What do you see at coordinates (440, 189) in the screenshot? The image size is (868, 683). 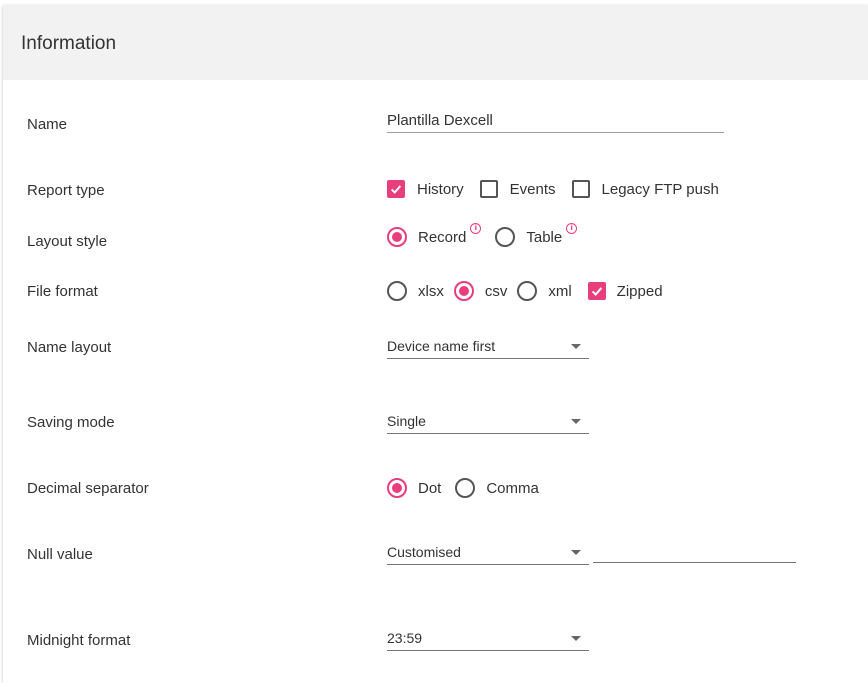 I see `history-label: History` at bounding box center [440, 189].